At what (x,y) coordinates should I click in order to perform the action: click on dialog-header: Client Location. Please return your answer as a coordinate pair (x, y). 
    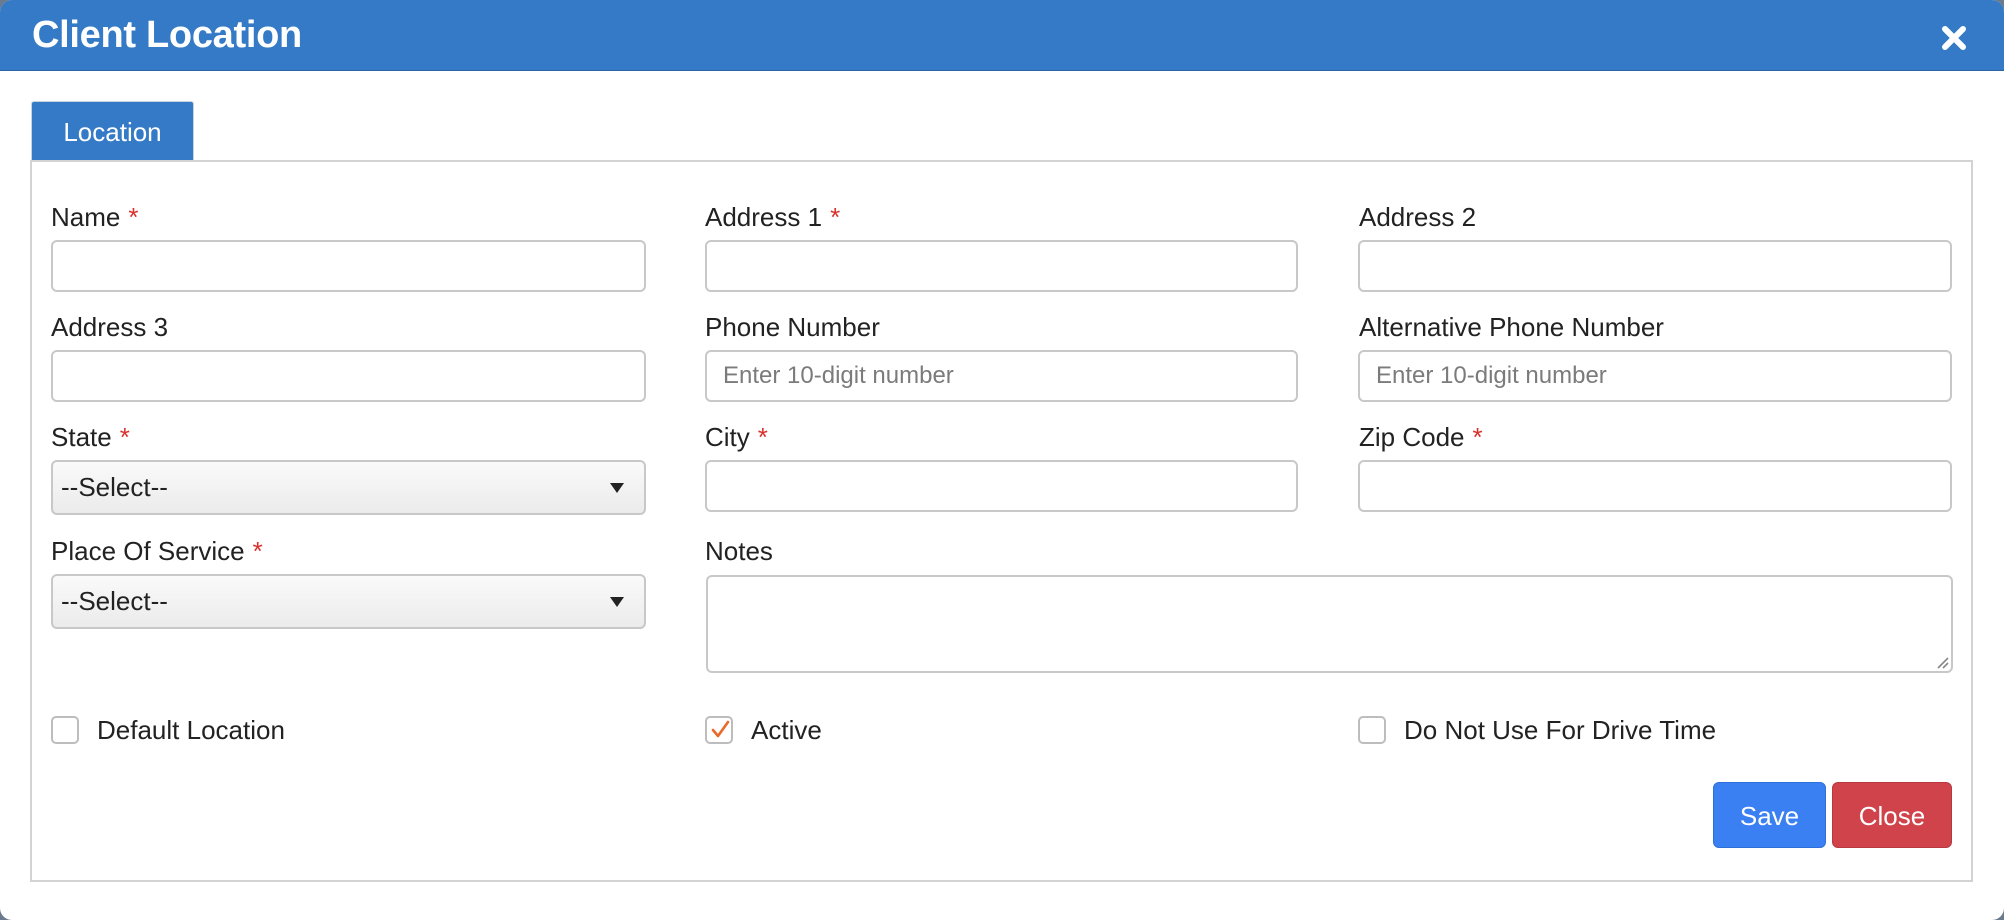
    Looking at the image, I should click on (1002, 35).